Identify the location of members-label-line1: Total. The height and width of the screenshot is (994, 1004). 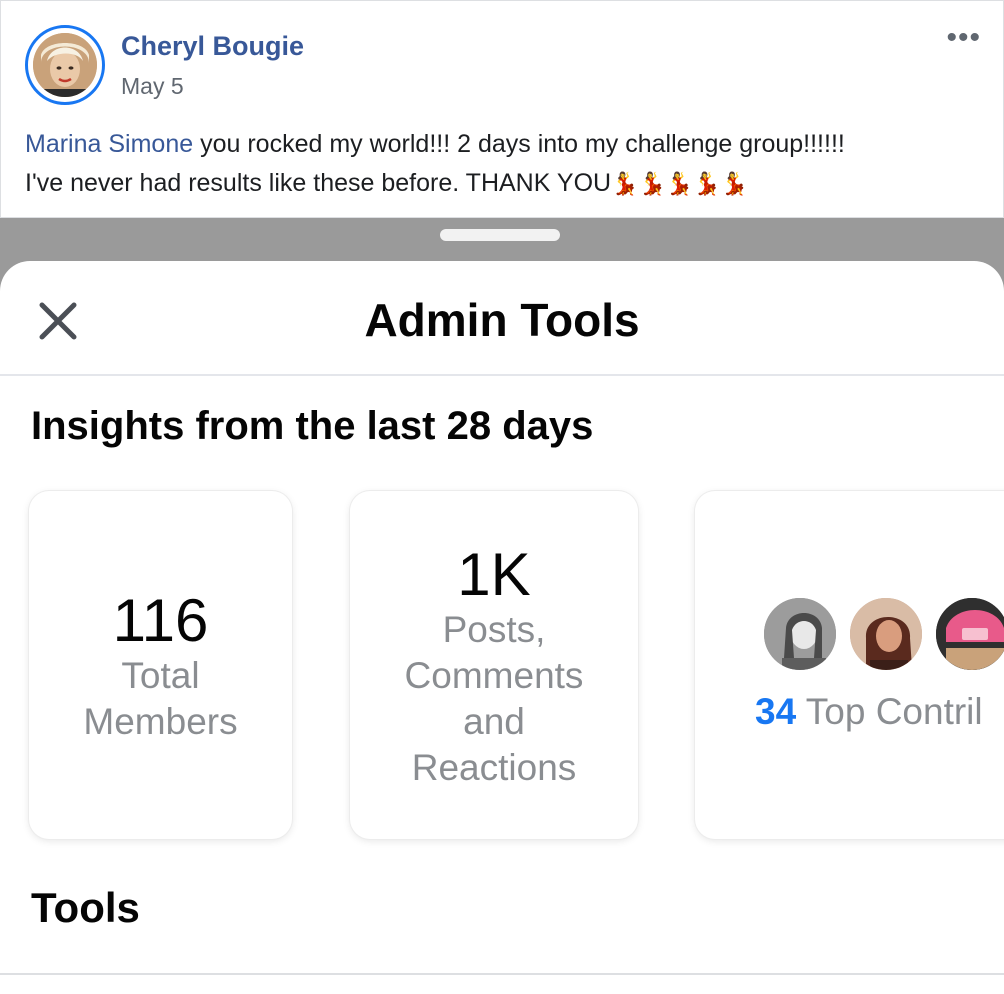
(160, 675).